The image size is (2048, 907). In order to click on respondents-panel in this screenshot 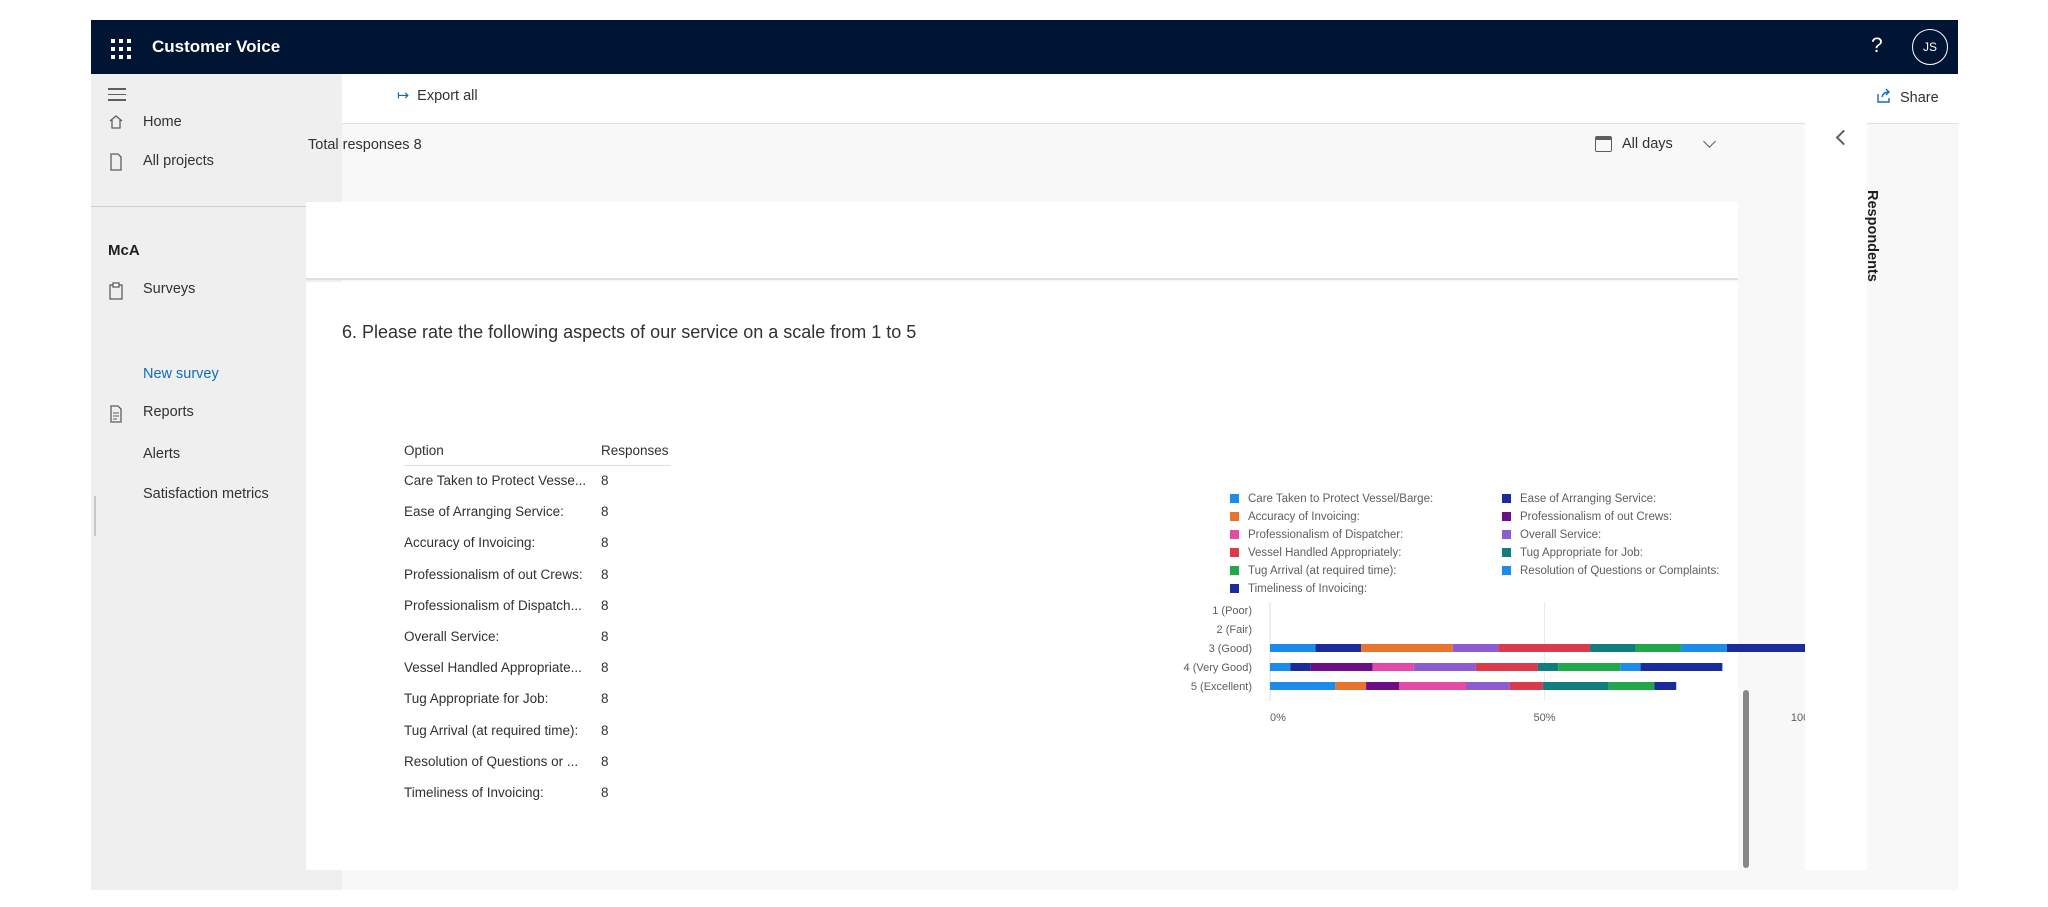, I will do `click(1836, 487)`.